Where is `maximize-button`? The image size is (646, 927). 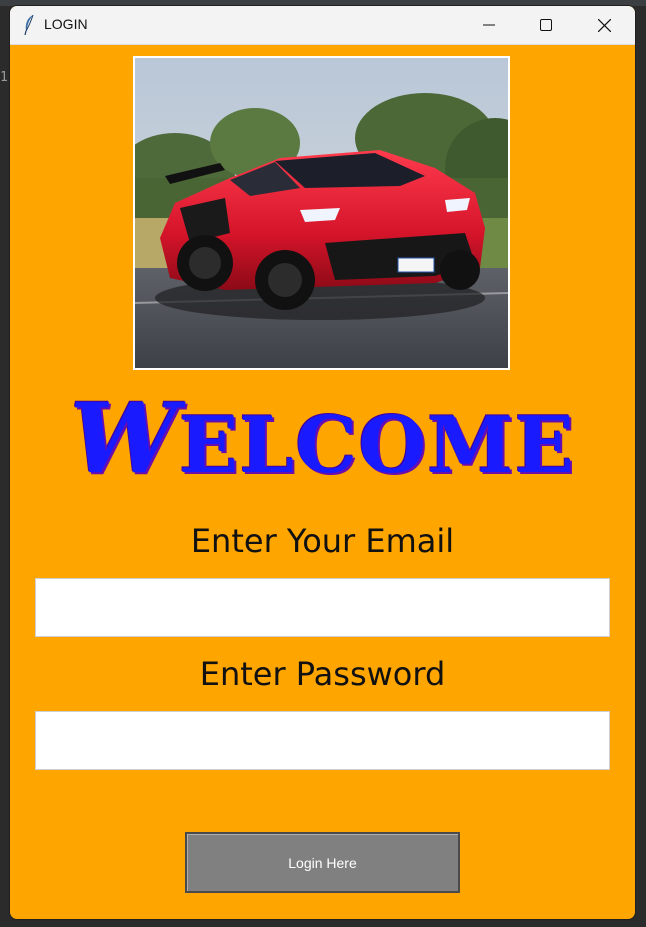 maximize-button is located at coordinates (546, 25).